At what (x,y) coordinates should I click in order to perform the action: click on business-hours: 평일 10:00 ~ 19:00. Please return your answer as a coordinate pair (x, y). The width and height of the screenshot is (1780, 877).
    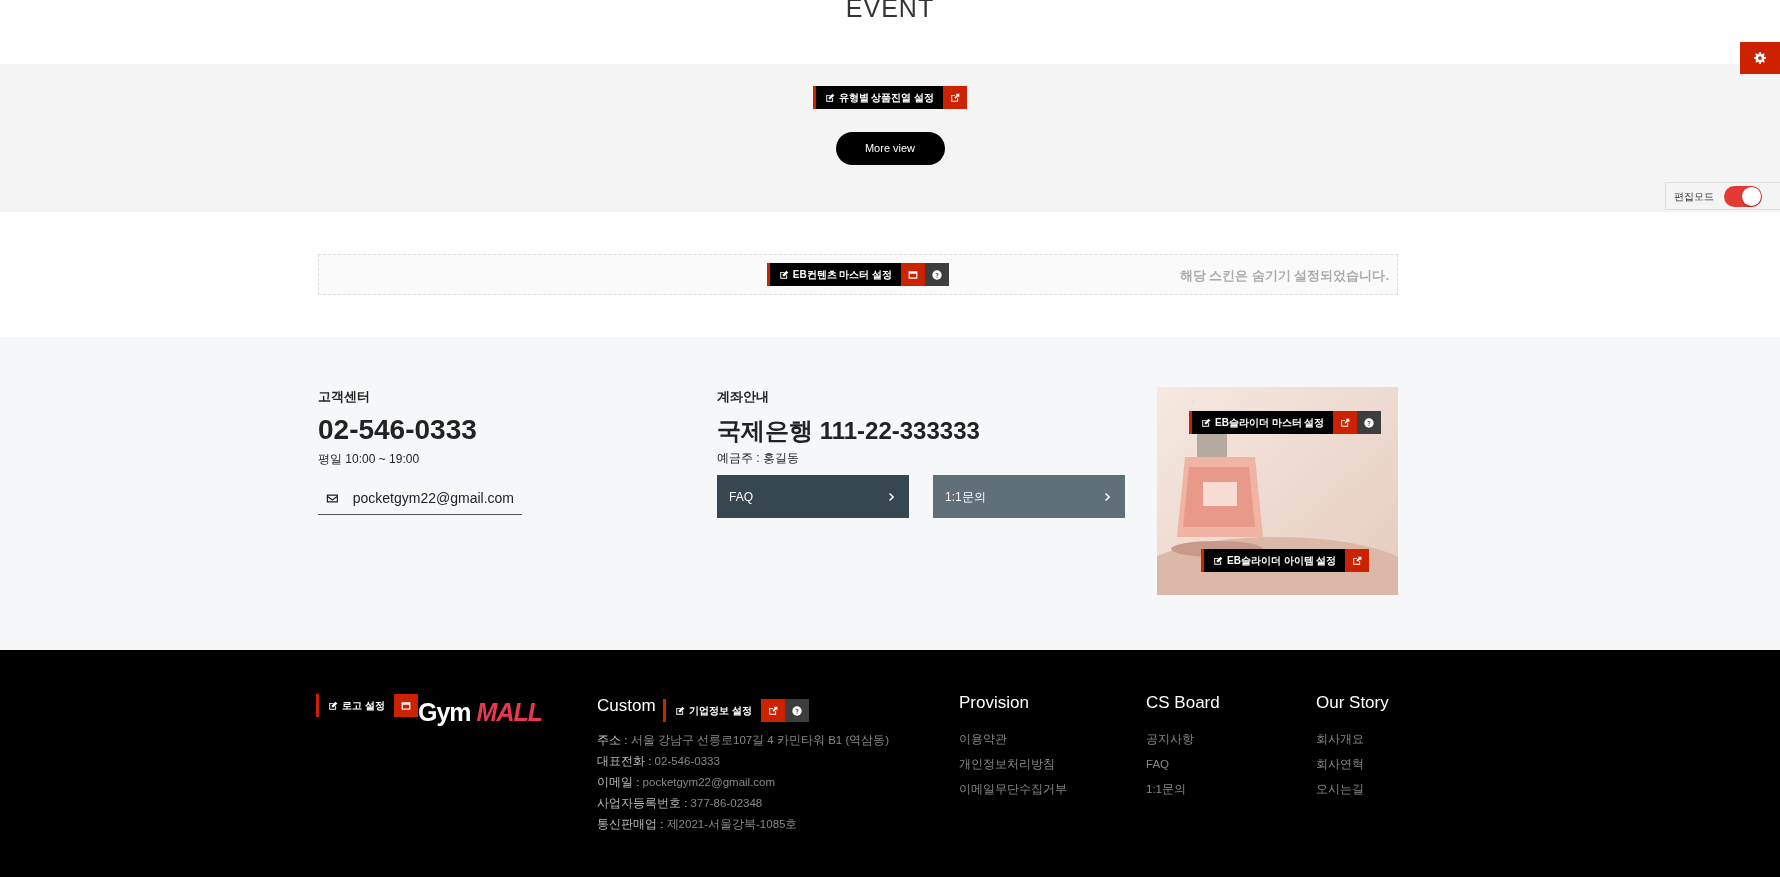
    Looking at the image, I should click on (369, 460).